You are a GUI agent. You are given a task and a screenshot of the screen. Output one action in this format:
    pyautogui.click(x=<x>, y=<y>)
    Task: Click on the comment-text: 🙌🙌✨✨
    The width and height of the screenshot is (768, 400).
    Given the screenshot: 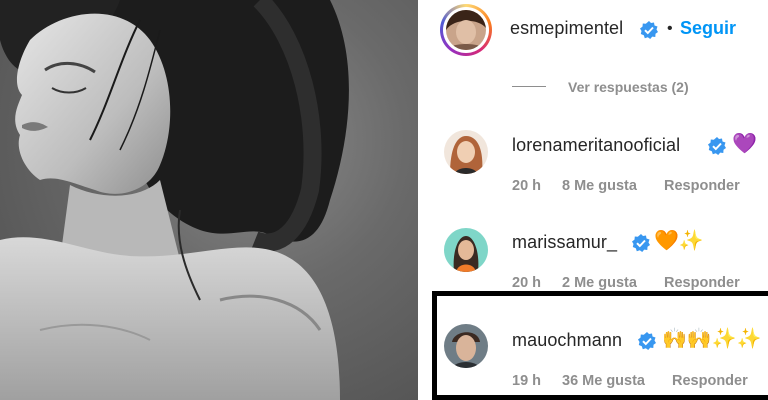 What is the action you would take?
    pyautogui.click(x=712, y=339)
    